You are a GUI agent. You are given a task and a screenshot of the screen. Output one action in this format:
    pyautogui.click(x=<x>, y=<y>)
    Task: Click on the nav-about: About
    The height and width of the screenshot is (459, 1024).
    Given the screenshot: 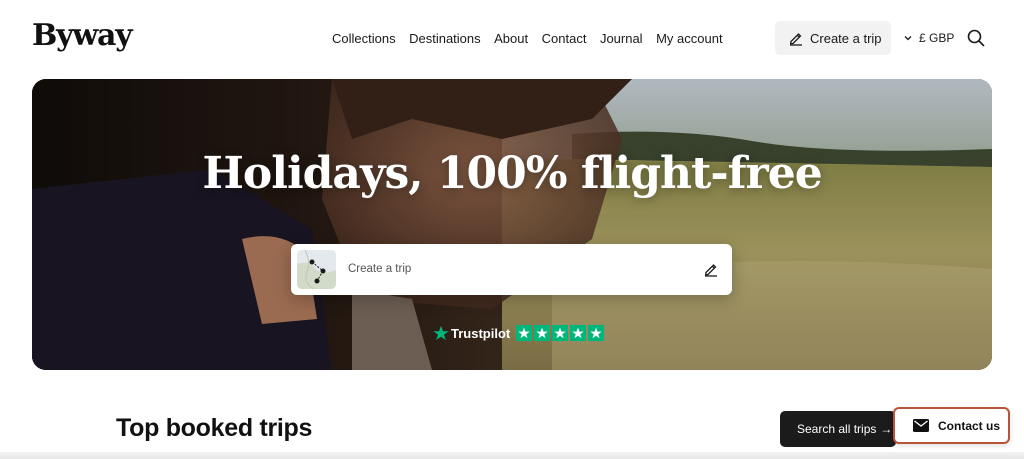 What is the action you would take?
    pyautogui.click(x=511, y=38)
    